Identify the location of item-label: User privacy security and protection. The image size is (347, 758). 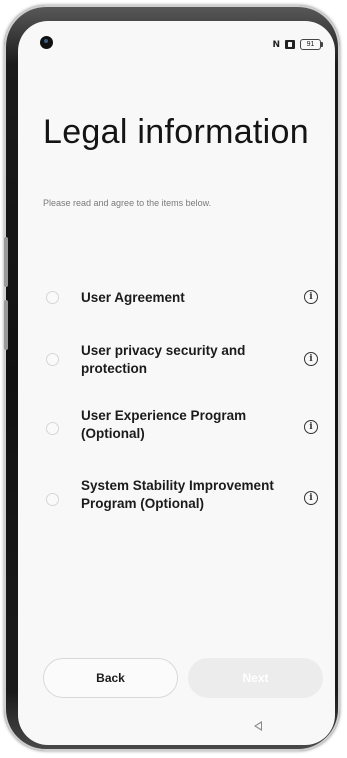
(183, 360).